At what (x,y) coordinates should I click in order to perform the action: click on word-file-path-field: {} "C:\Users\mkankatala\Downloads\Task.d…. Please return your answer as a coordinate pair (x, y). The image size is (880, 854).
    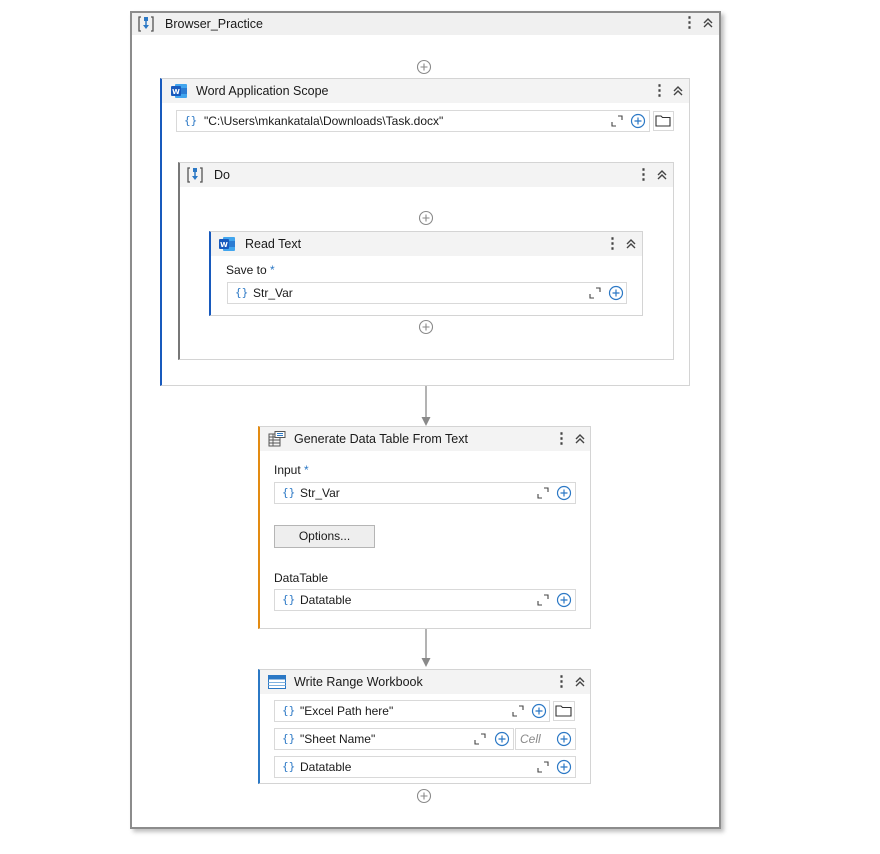
    Looking at the image, I should click on (413, 121).